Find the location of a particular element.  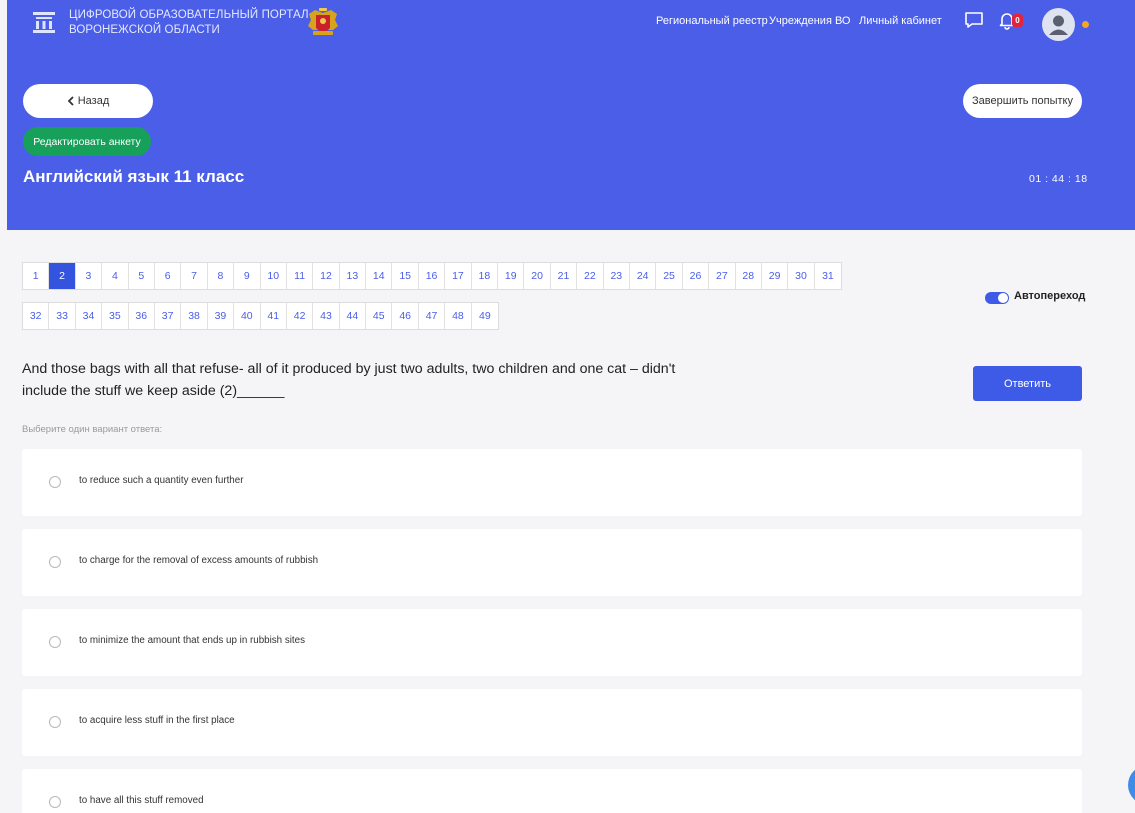

question-number-24: 24 is located at coordinates (643, 276).